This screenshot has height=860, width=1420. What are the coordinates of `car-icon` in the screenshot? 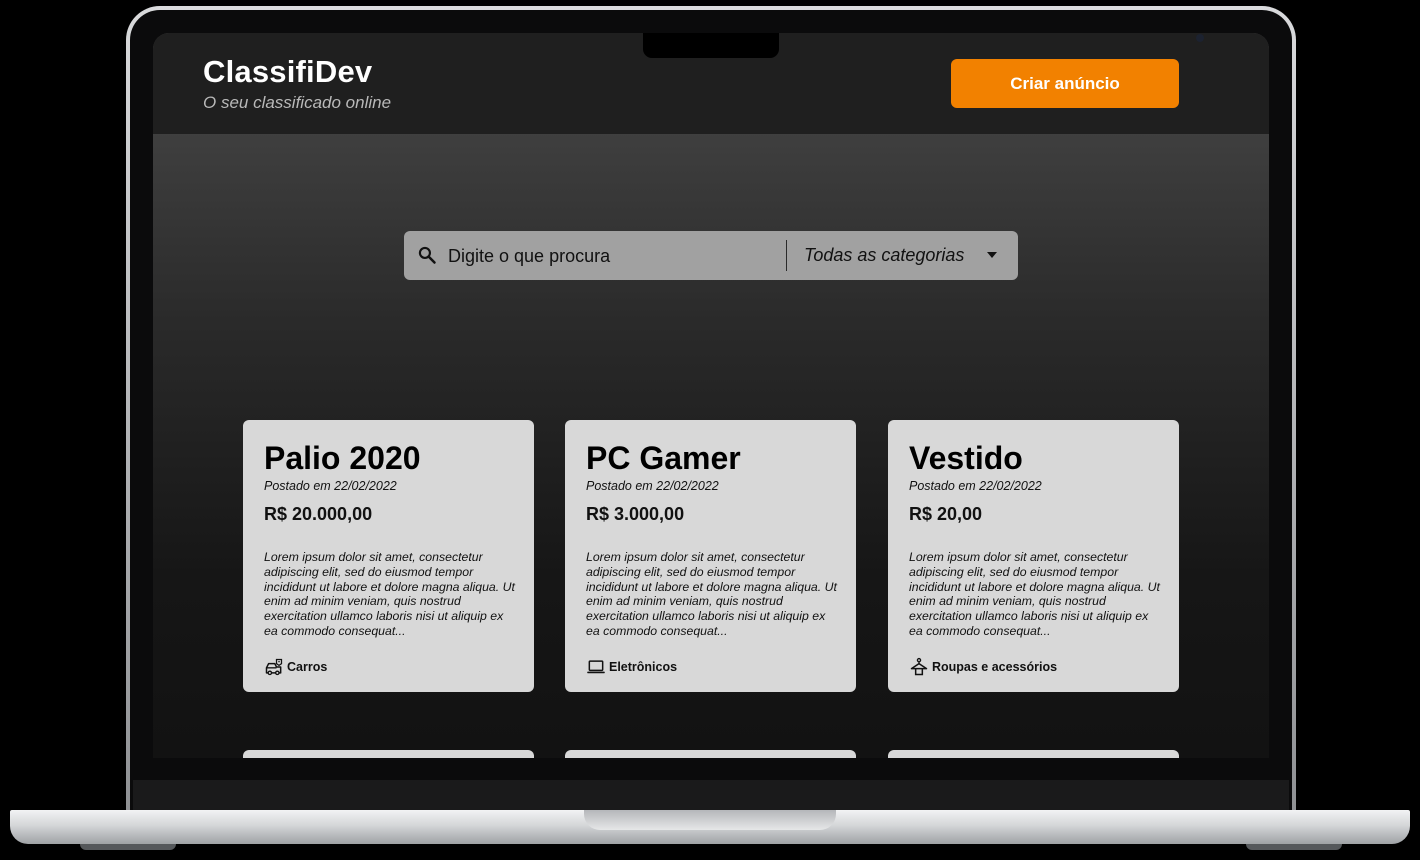 It's located at (274, 667).